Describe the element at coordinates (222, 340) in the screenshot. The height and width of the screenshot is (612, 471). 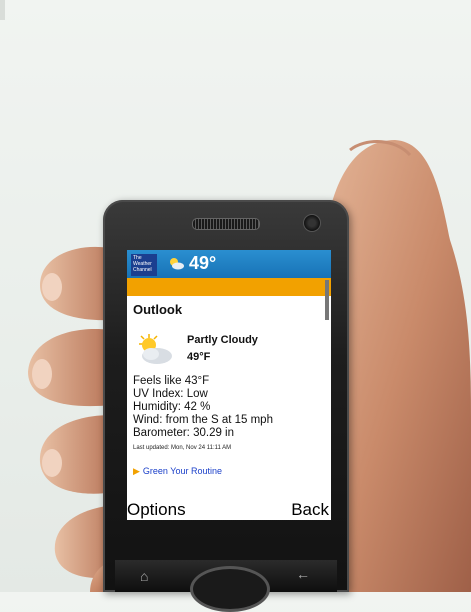
I see `condition-text: Partly Cloudy` at that location.